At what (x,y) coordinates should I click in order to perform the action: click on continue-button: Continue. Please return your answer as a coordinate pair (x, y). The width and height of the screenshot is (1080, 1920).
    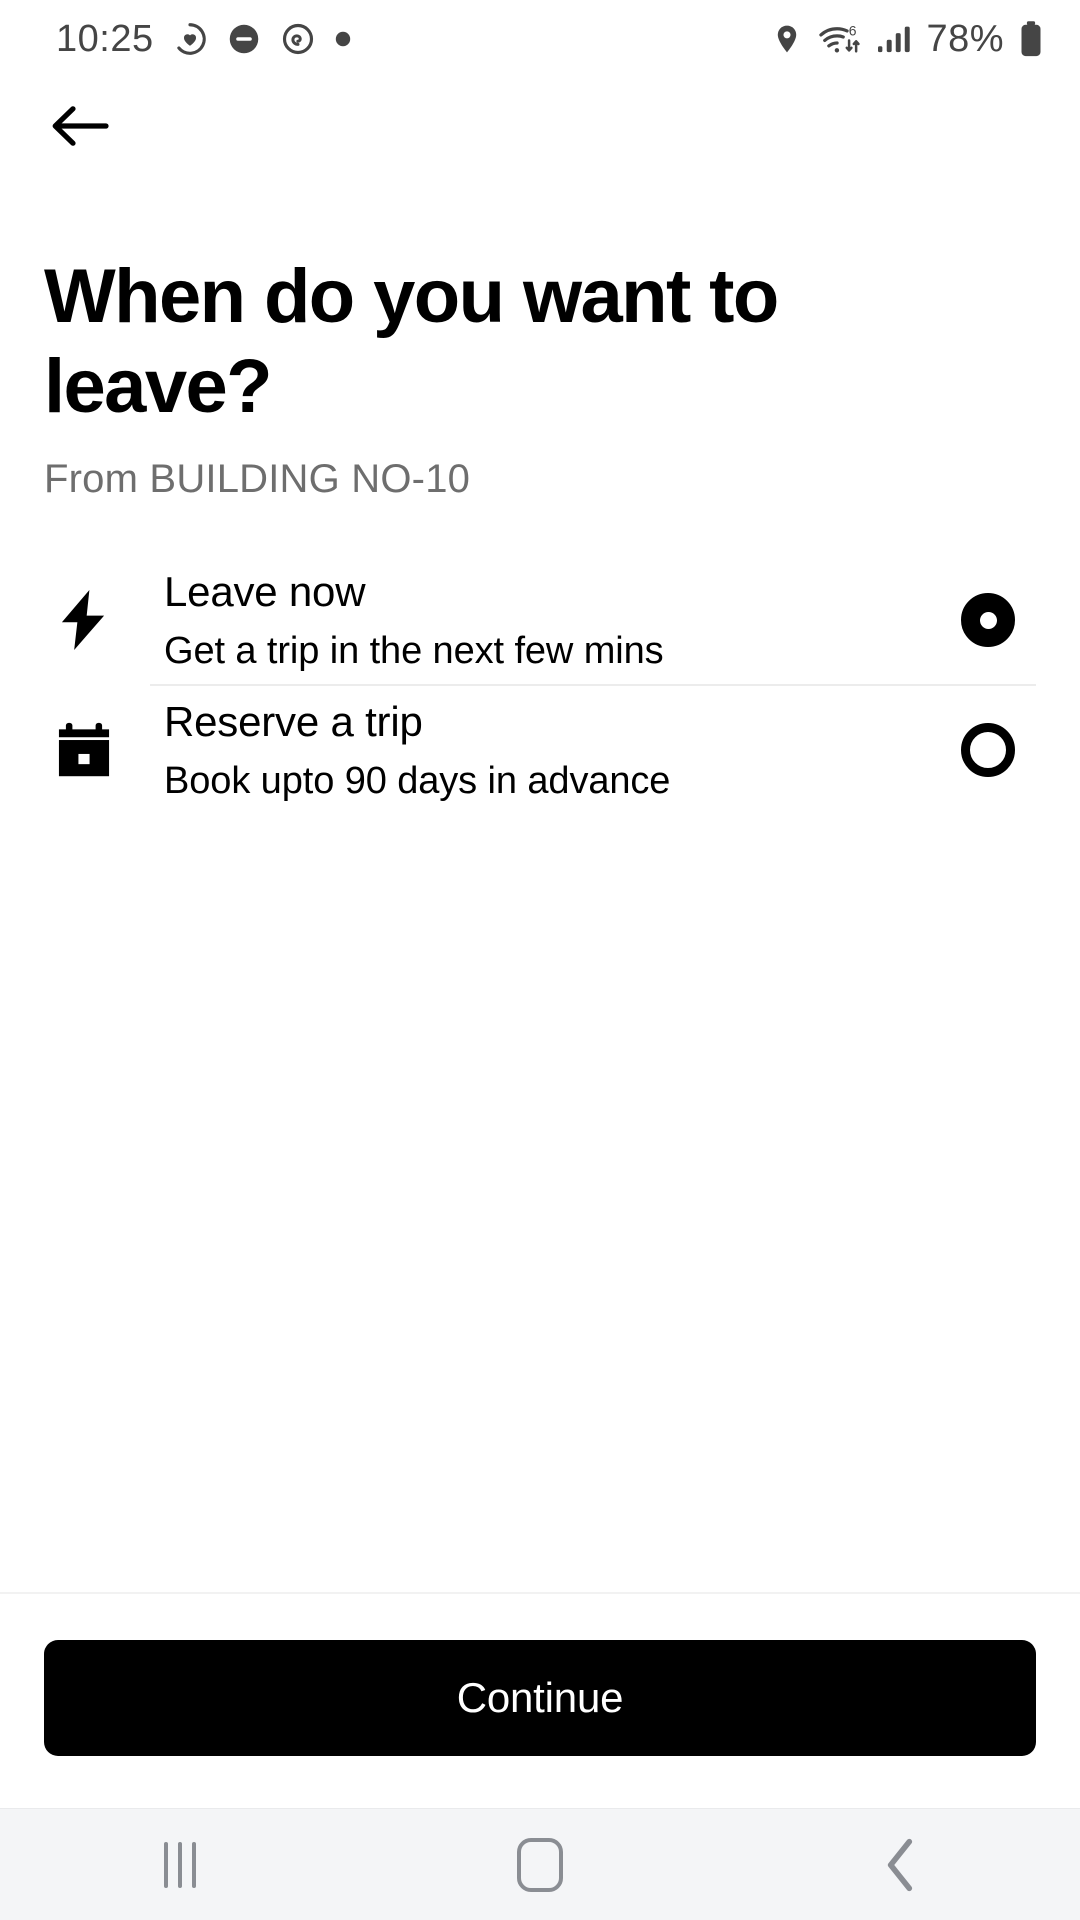
    Looking at the image, I should click on (540, 1698).